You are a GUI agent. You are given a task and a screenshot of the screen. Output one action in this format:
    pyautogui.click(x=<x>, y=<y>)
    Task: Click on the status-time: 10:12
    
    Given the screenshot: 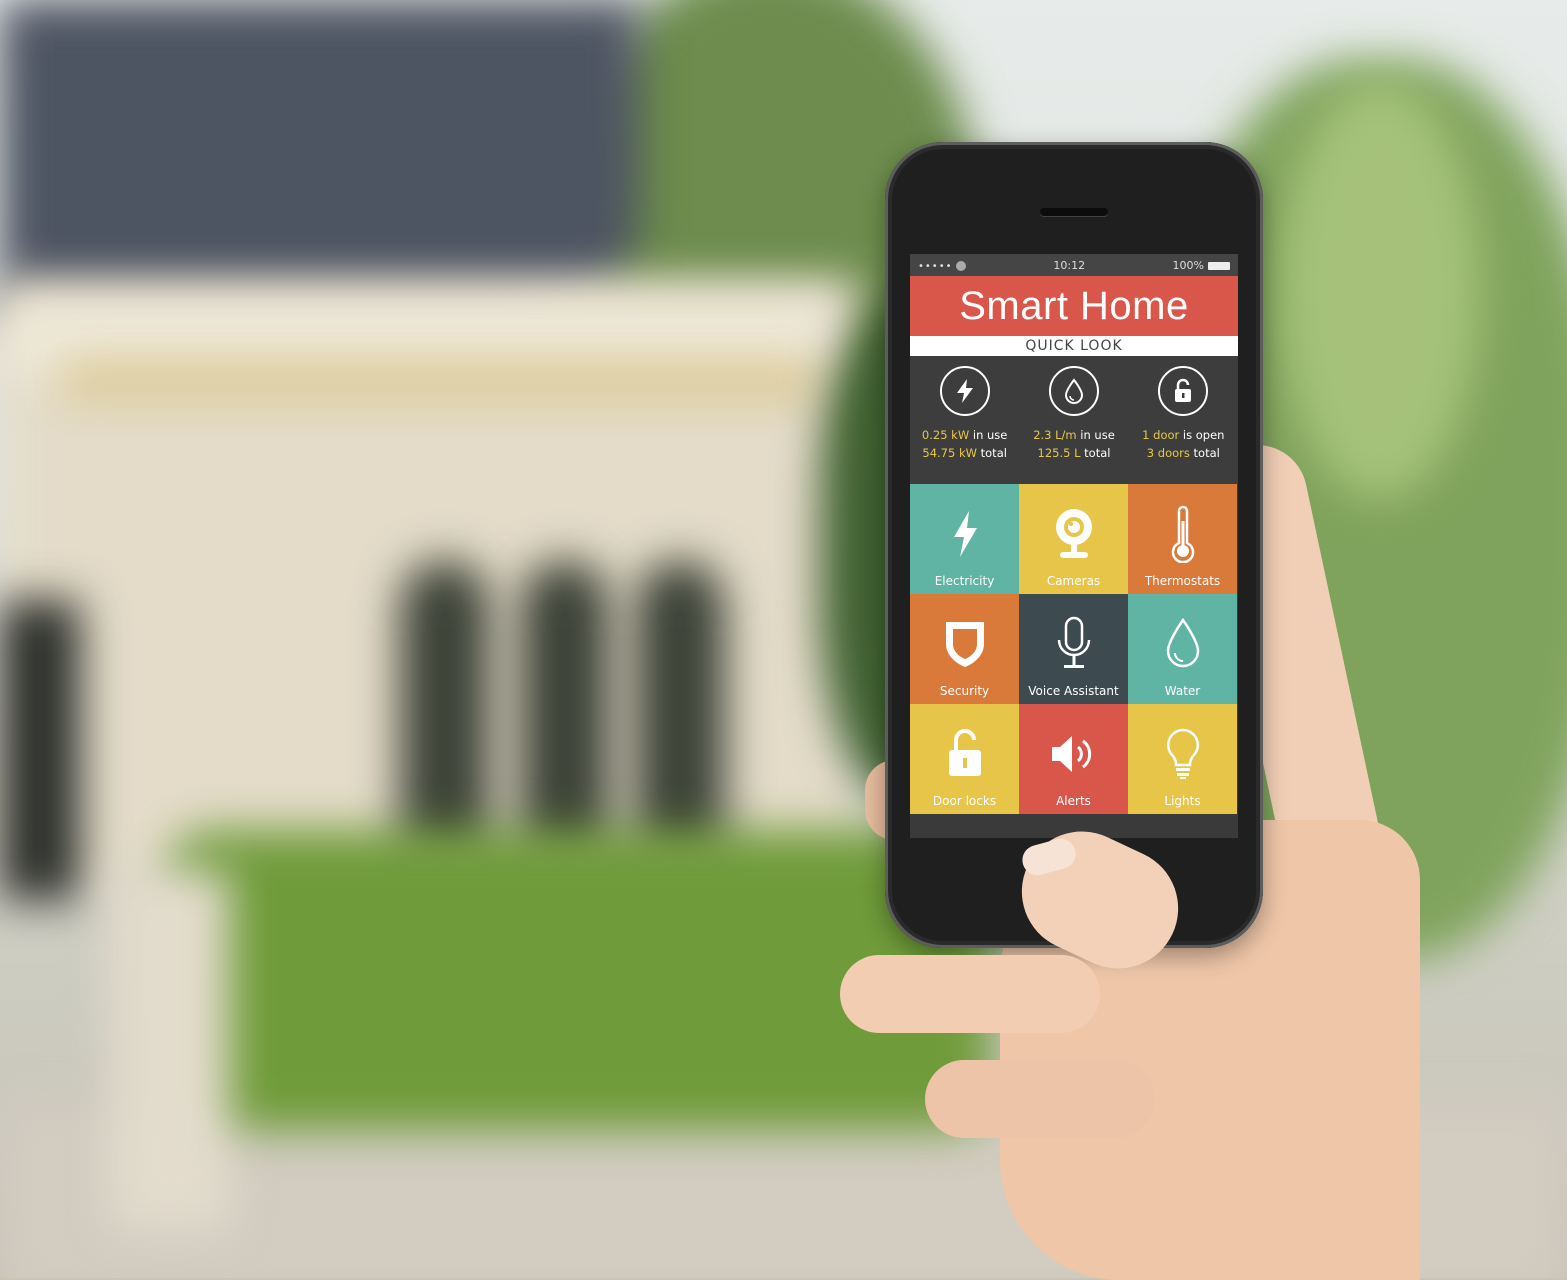 What is the action you would take?
    pyautogui.click(x=1069, y=265)
    